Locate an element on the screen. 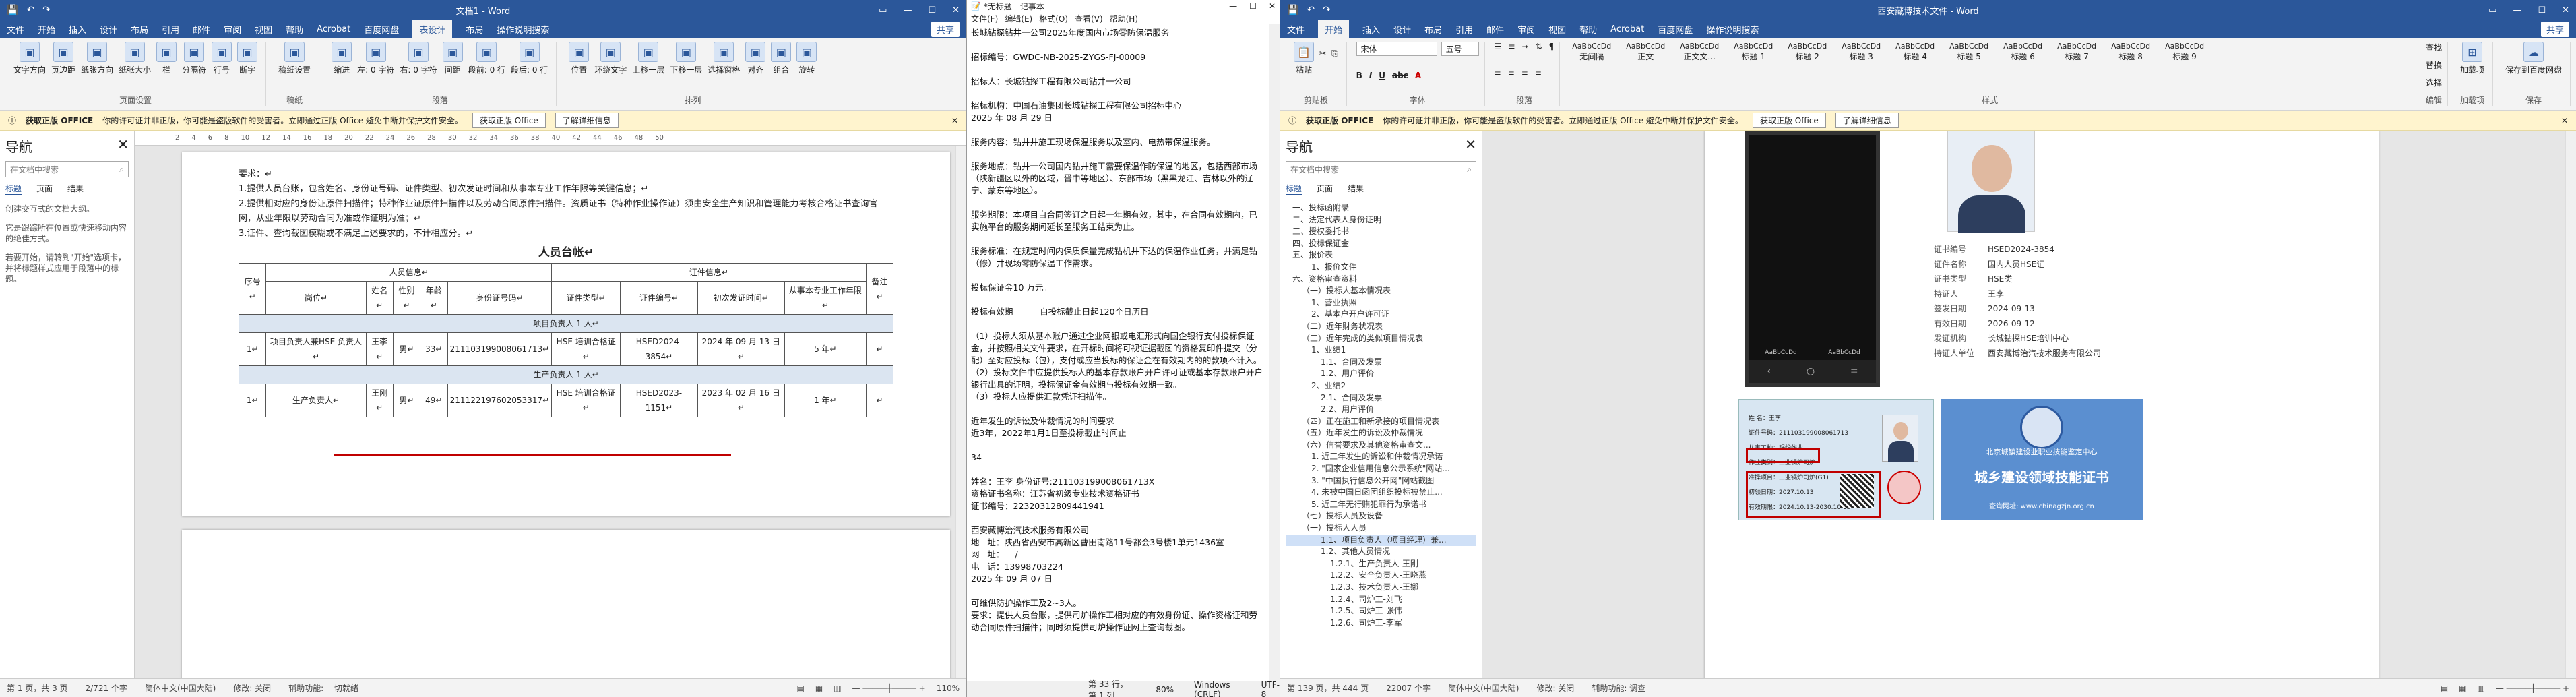  table-cell: 男↵ is located at coordinates (406, 400).